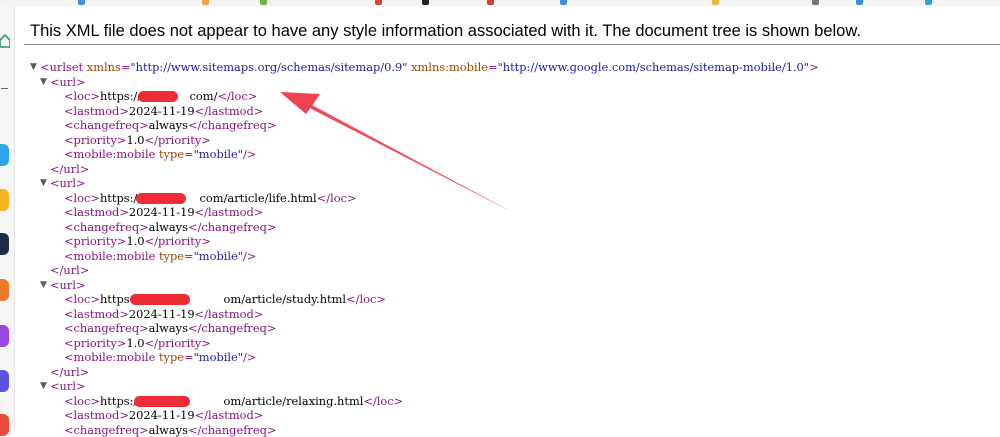 This screenshot has height=437, width=1000. What do you see at coordinates (4, 244) in the screenshot?
I see `app-icon-dark` at bounding box center [4, 244].